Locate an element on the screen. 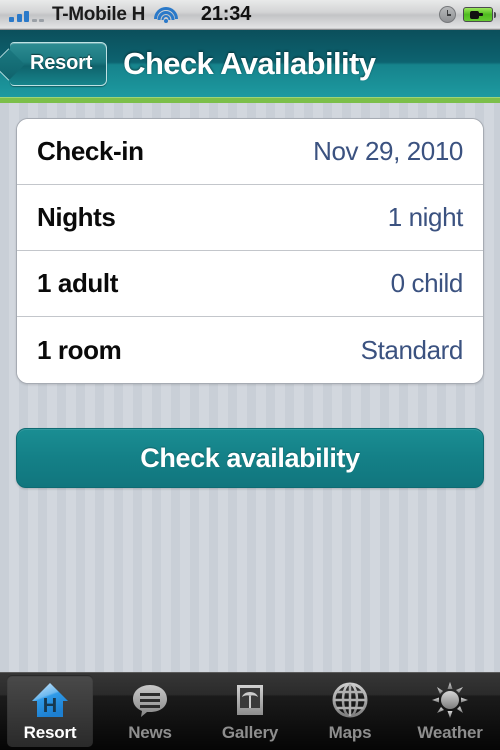 This screenshot has height=750, width=500. tab-label: Weather is located at coordinates (450, 732).